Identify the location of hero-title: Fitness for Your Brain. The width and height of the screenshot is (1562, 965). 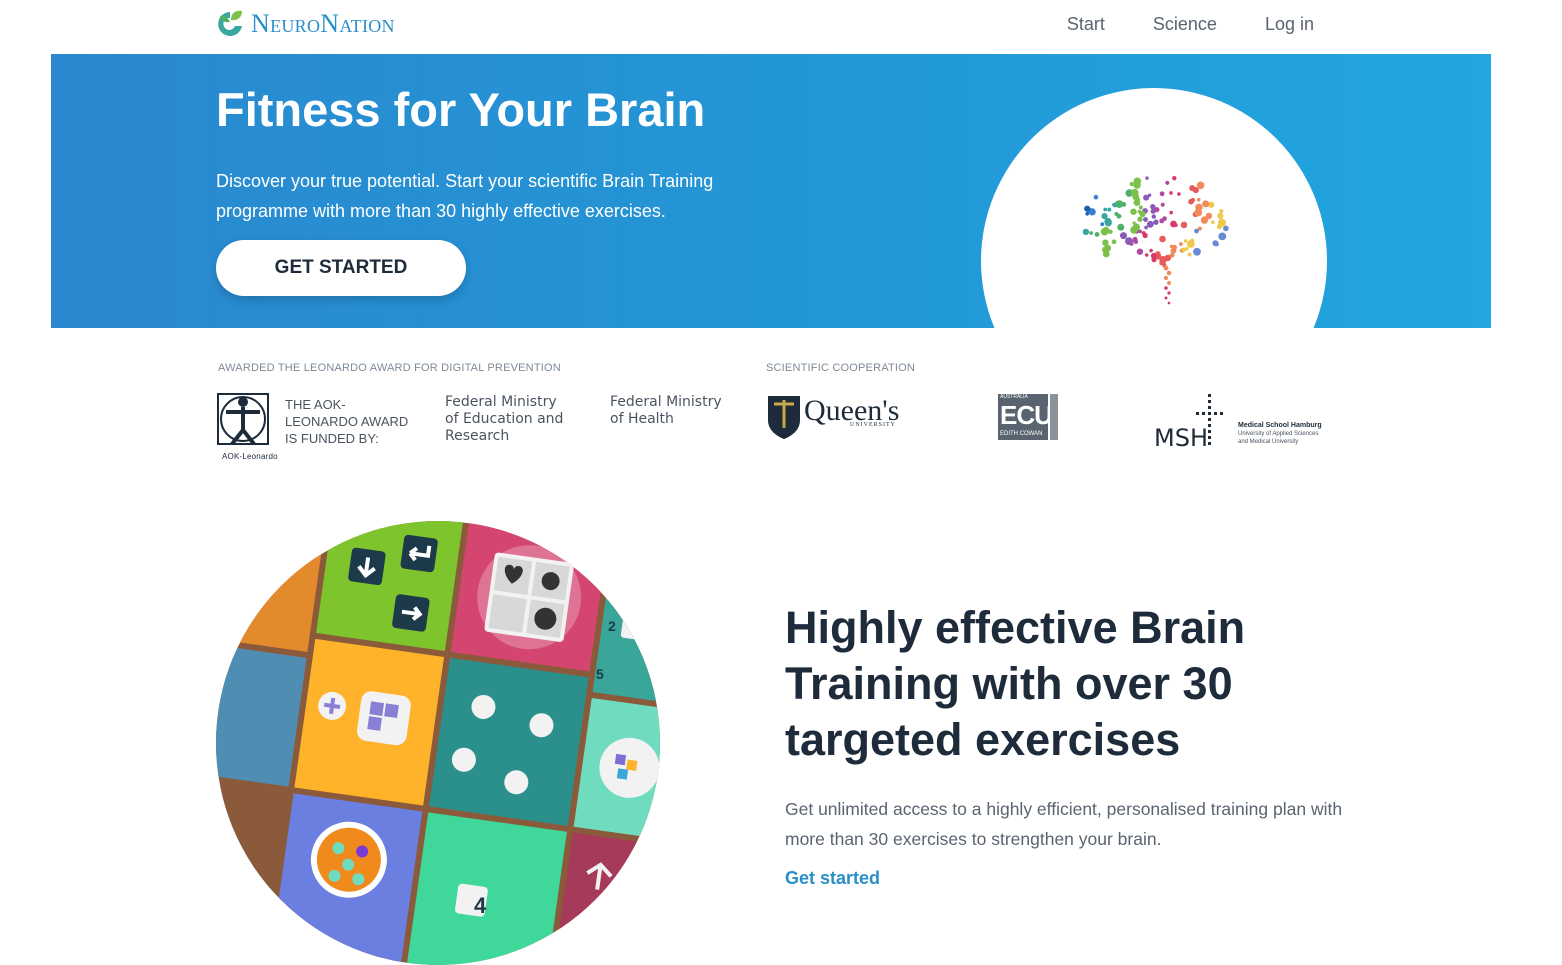
(461, 109).